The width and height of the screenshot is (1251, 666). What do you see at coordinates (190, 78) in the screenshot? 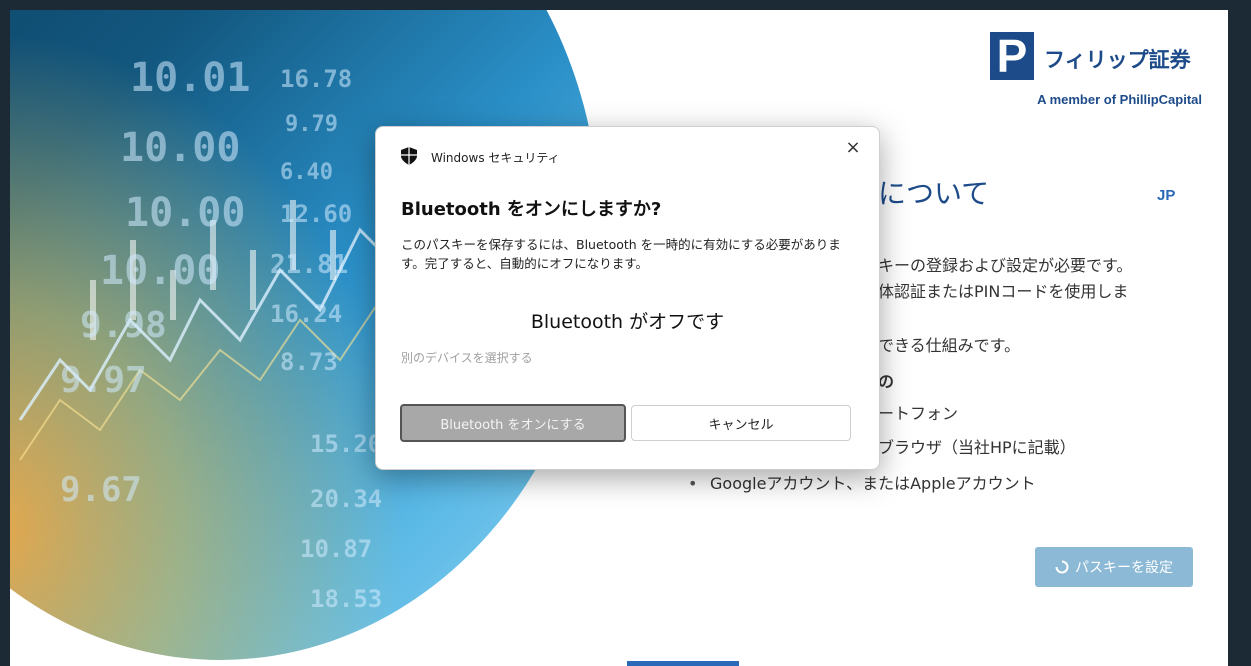
I see `ticker-number: 10.01` at bounding box center [190, 78].